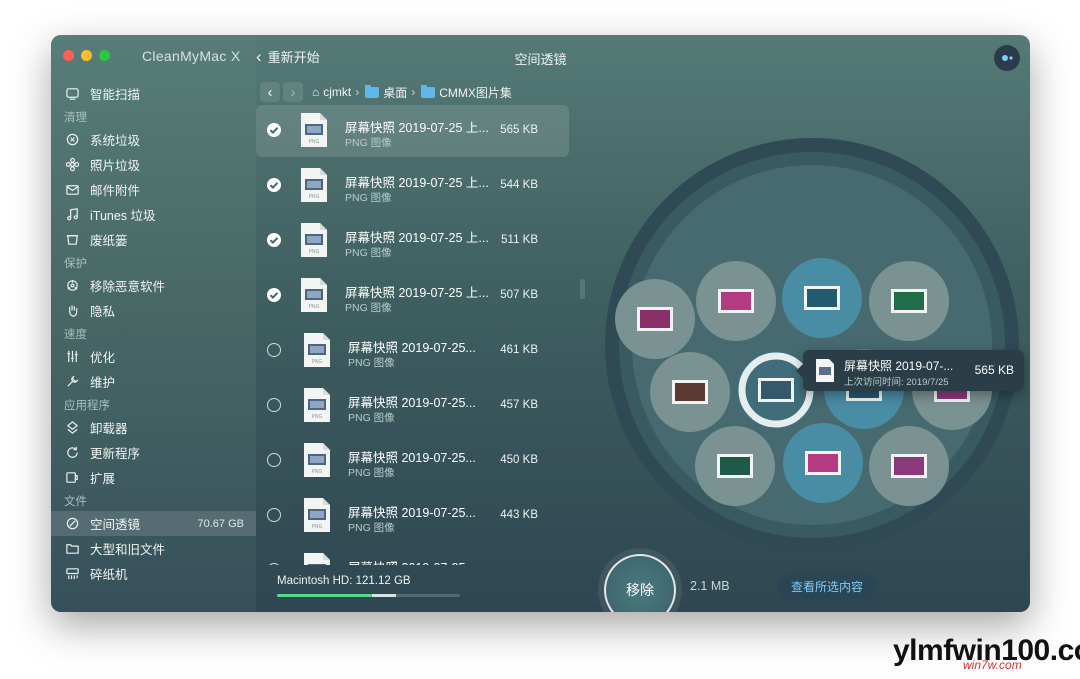 The image size is (1080, 679). Describe the element at coordinates (153, 239) in the screenshot. I see `sidebar-item: 废纸篓` at that location.